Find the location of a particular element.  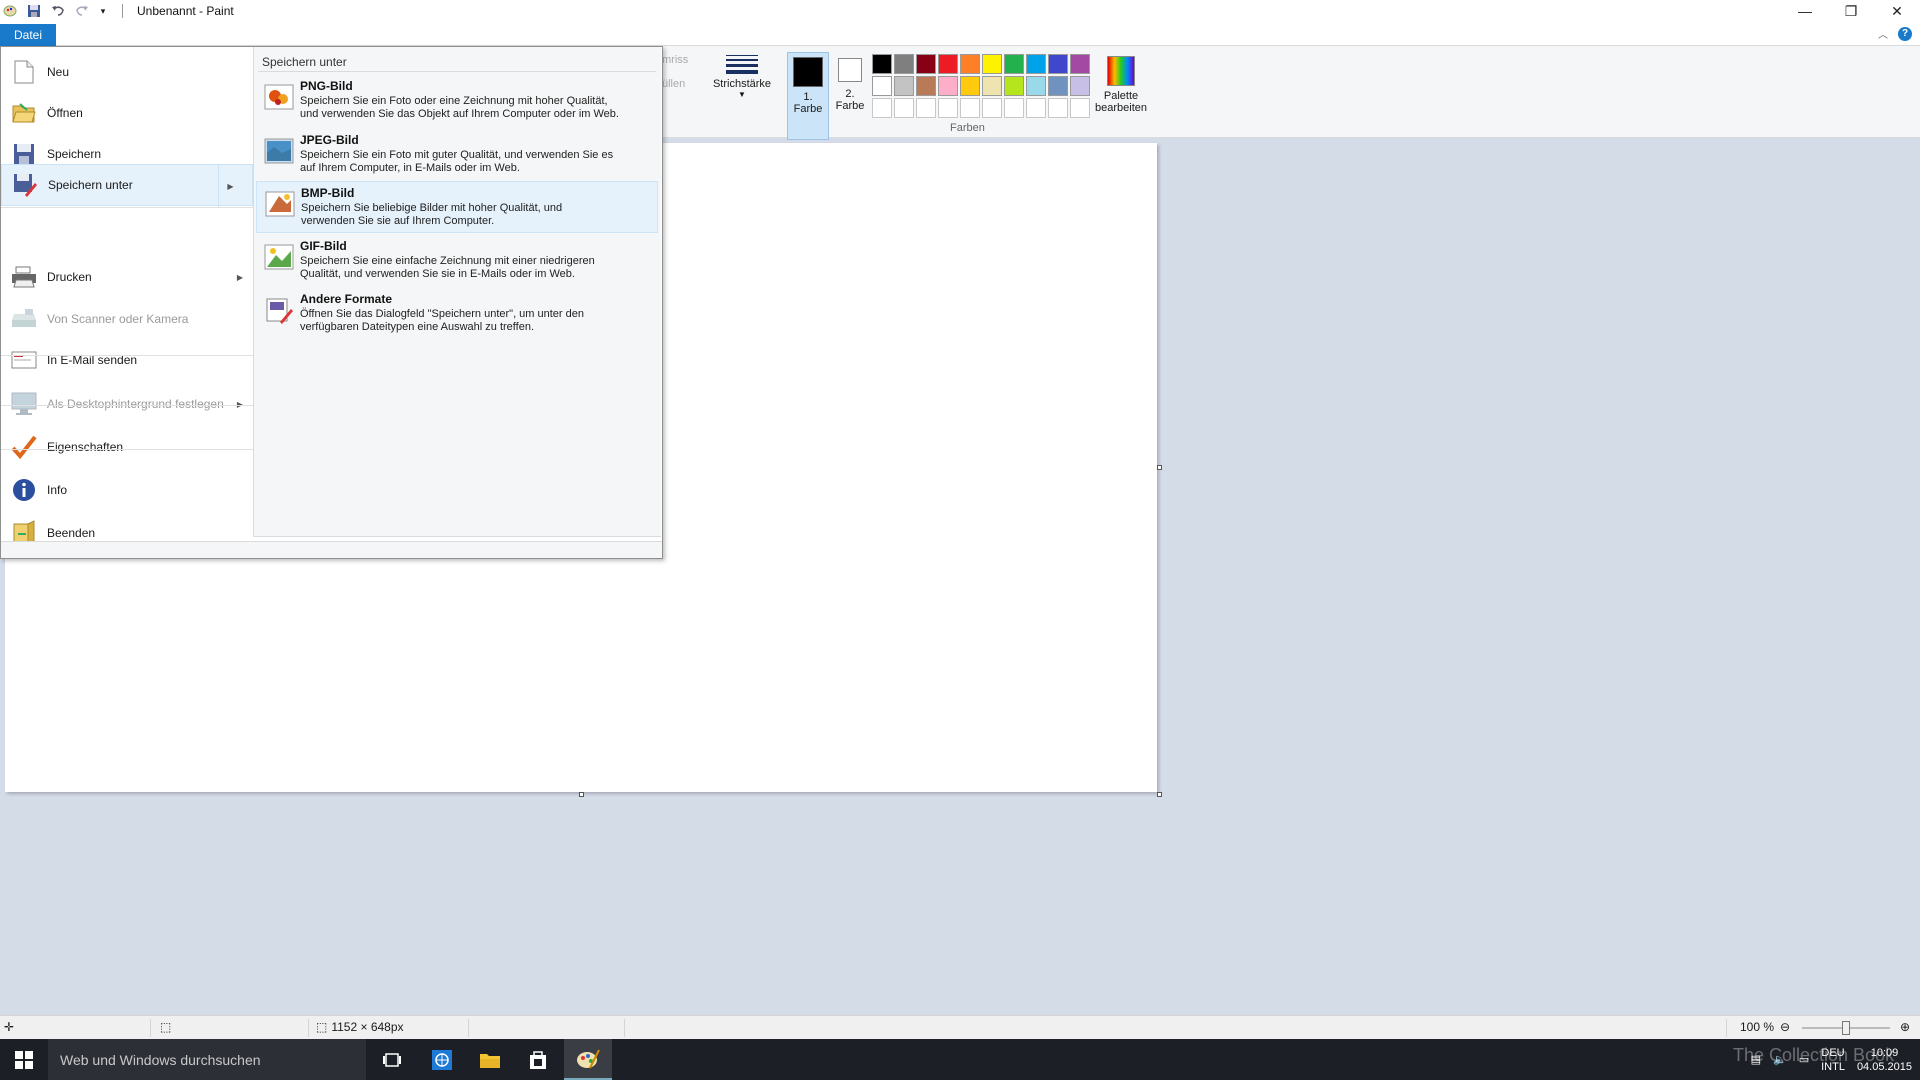

minimize-icon: — is located at coordinates (1805, 11).